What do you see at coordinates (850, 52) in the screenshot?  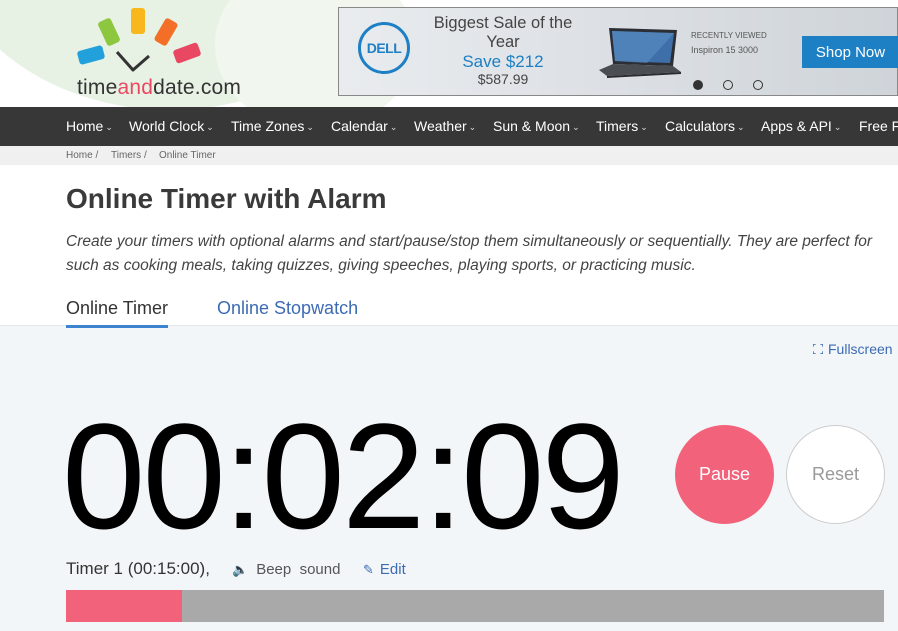 I see `shop-now-button: Shop Now` at bounding box center [850, 52].